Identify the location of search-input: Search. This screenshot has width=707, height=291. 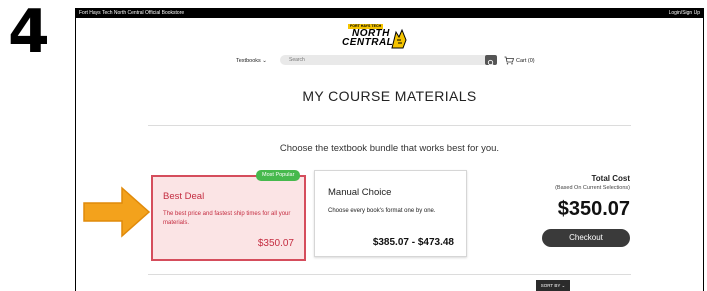
(386, 60).